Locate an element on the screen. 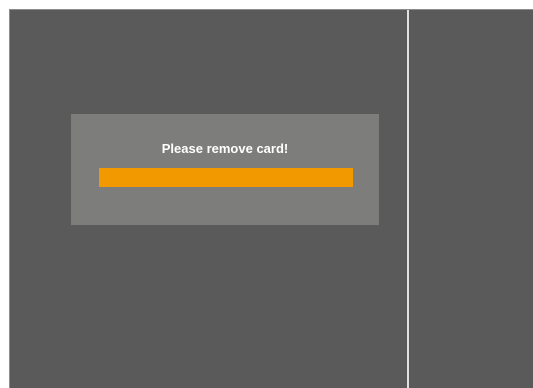  progress-bar-fill is located at coordinates (226, 177).